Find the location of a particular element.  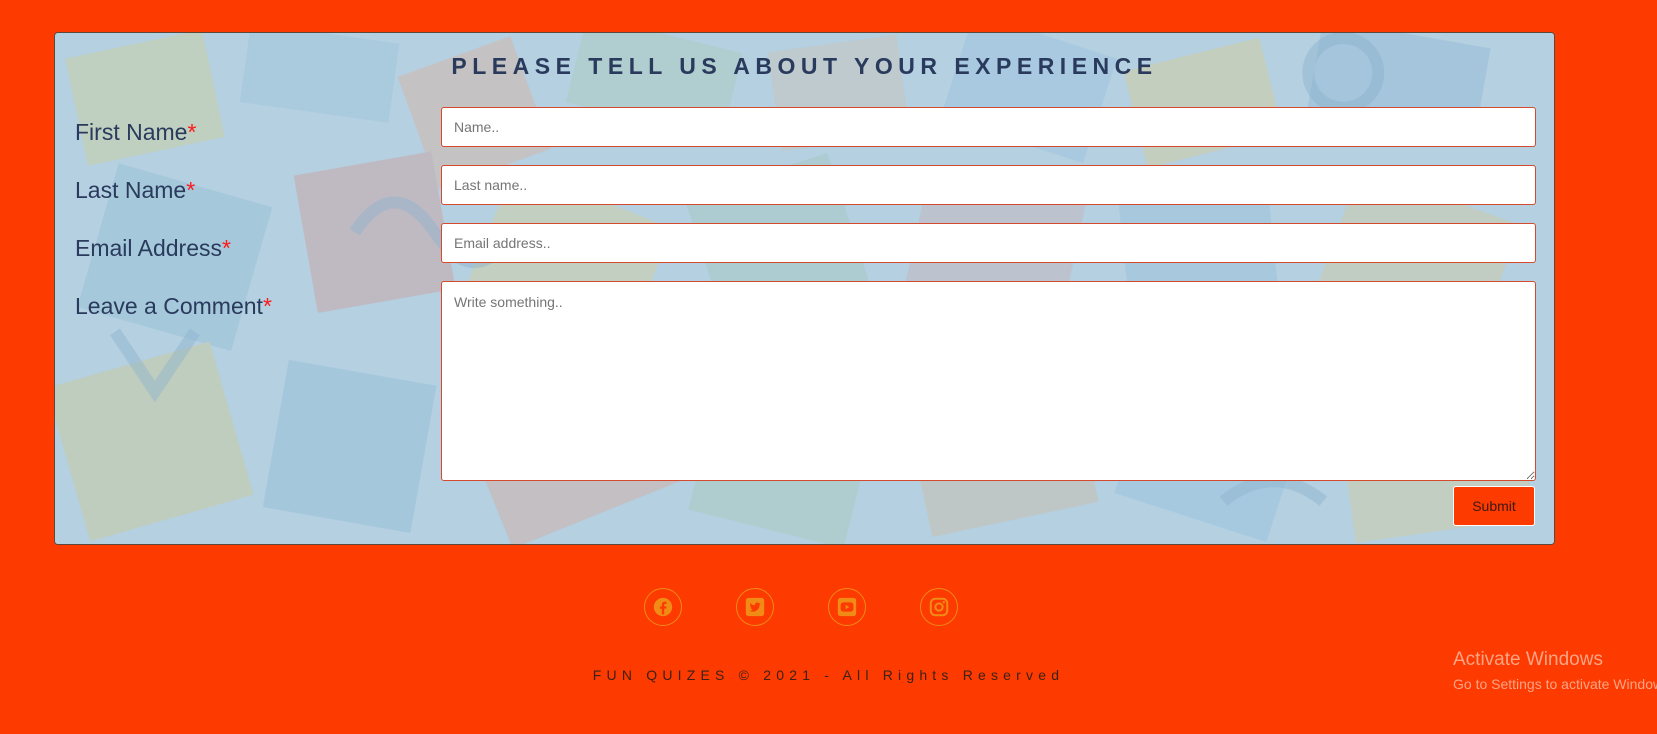

instagram-link is located at coordinates (939, 607).